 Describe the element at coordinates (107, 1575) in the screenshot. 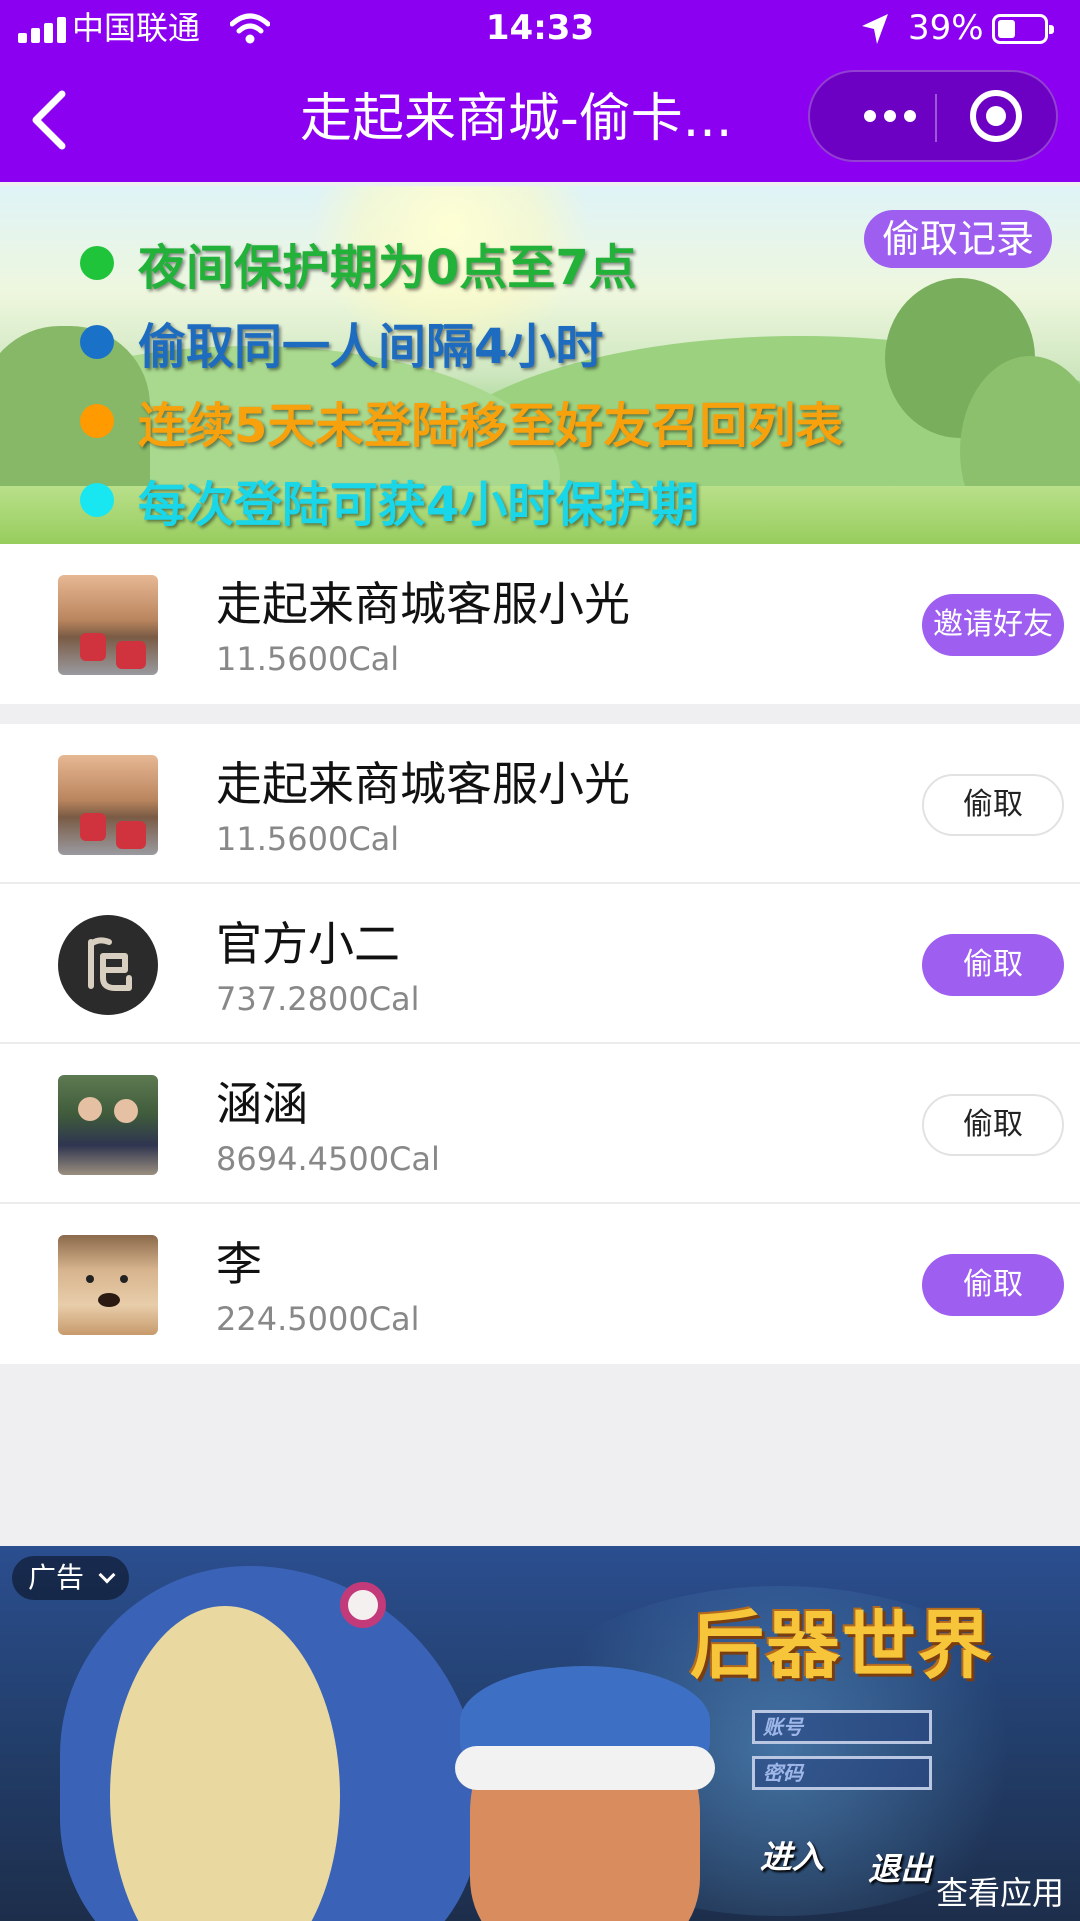

I see `chevron-down-icon` at that location.